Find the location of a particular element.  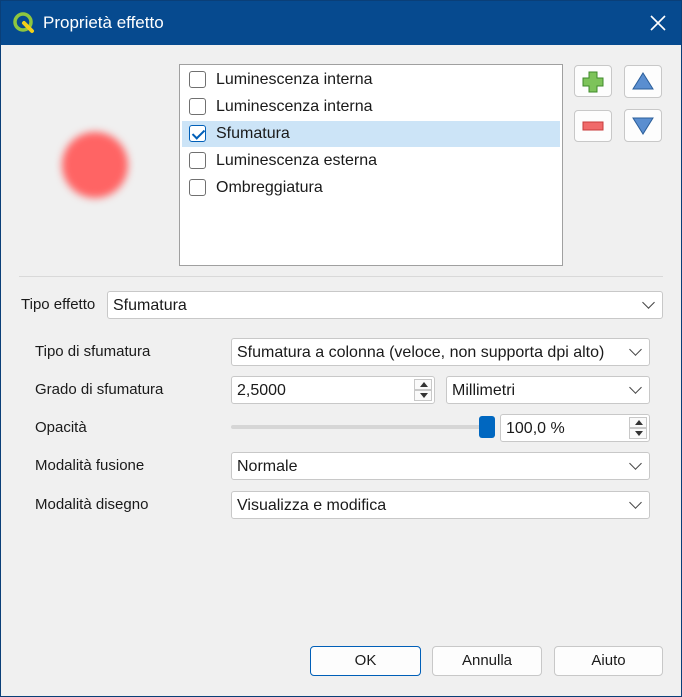

arrow-up-icon is located at coordinates (643, 81).